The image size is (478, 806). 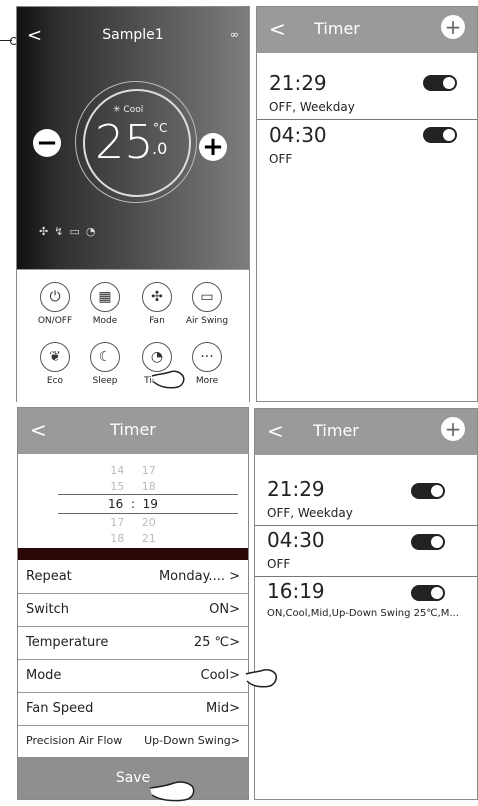 What do you see at coordinates (224, 609) in the screenshot?
I see `switch-value: ON>` at bounding box center [224, 609].